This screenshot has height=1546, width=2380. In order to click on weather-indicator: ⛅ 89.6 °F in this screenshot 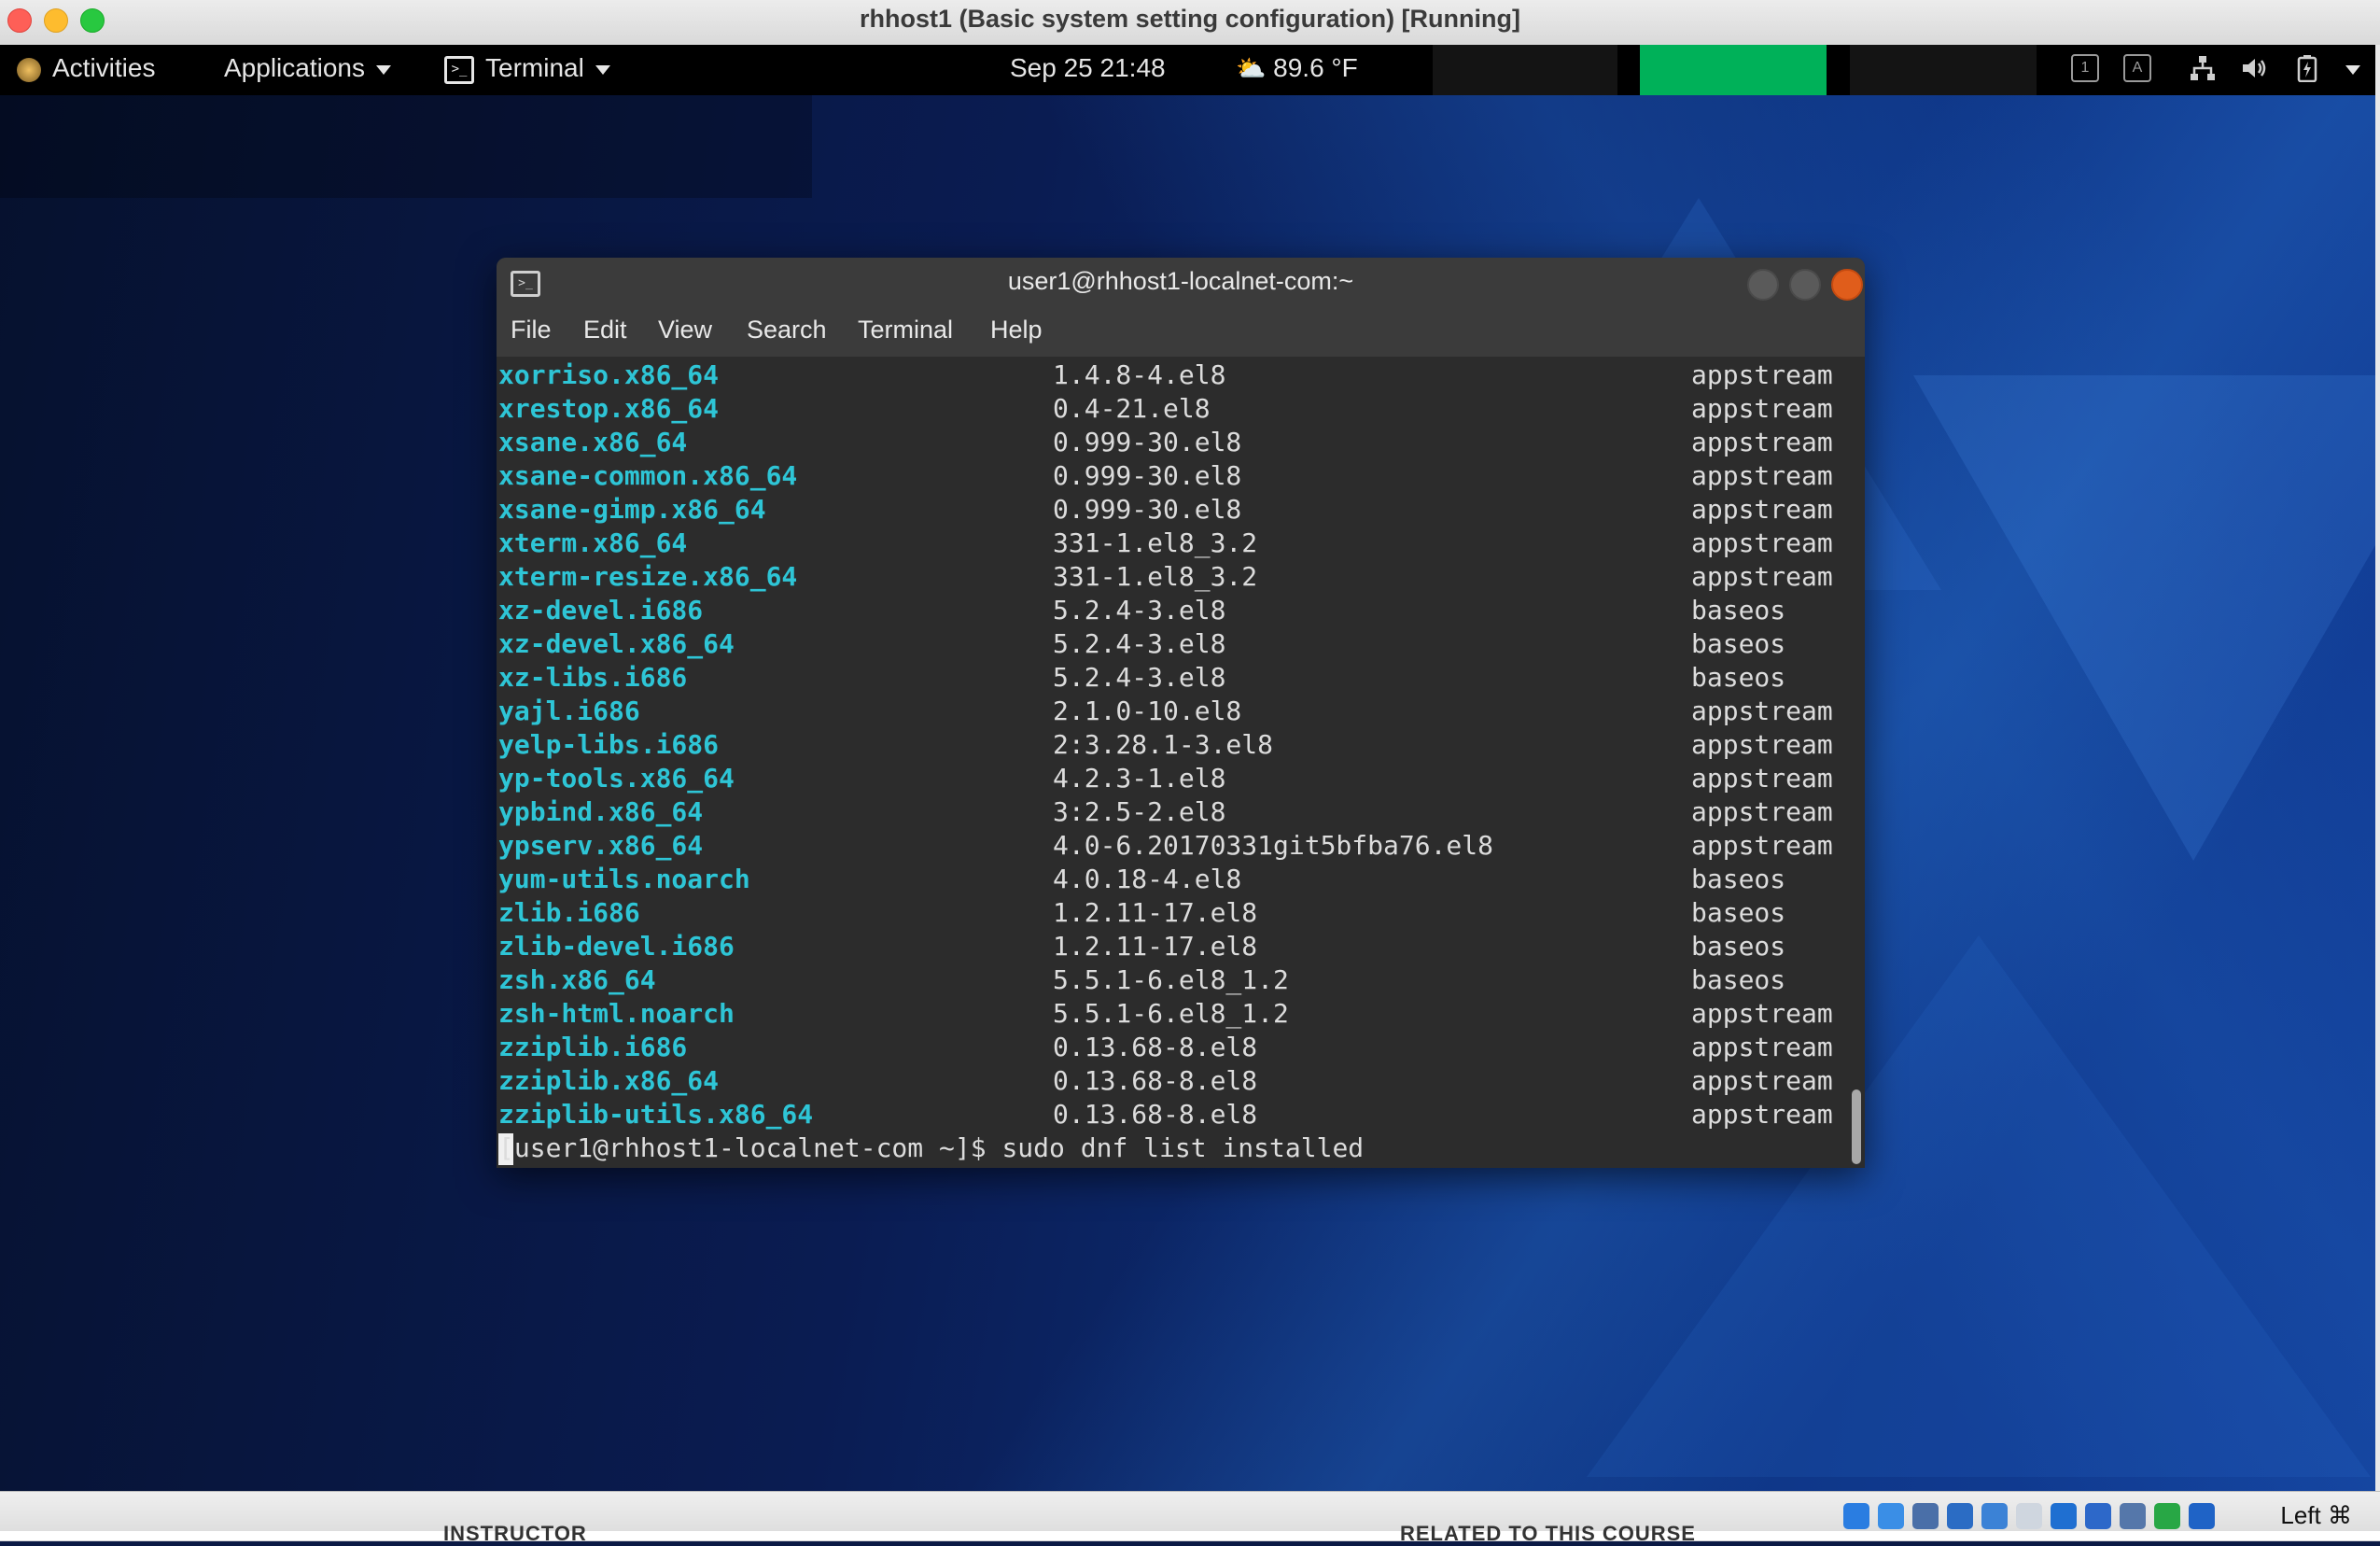, I will do `click(1297, 68)`.